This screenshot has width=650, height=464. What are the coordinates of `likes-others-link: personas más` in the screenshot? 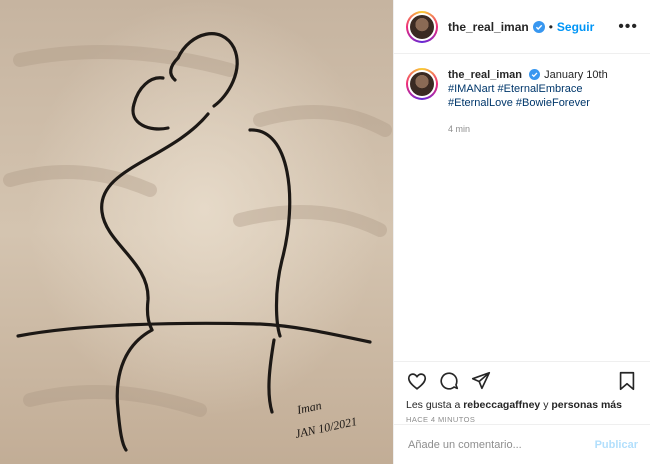 It's located at (586, 405).